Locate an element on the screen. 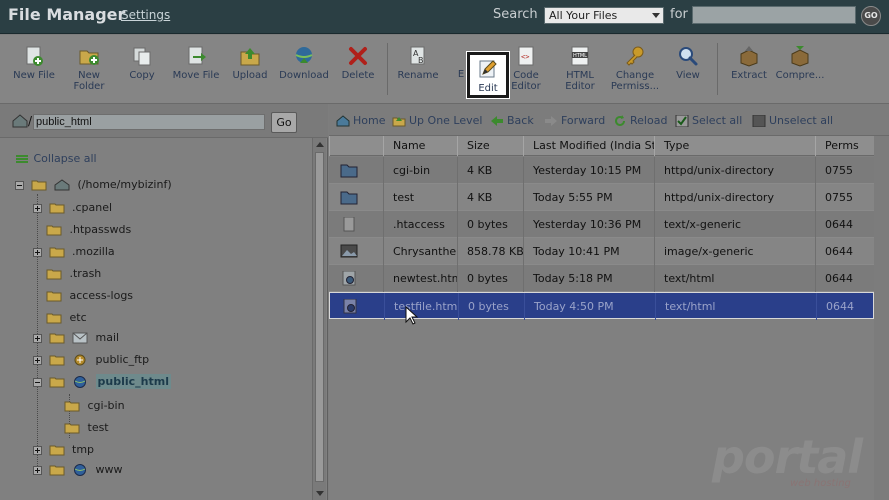 The image size is (889, 500). tree-item-cpanel: .cpanel is located at coordinates (72, 208).